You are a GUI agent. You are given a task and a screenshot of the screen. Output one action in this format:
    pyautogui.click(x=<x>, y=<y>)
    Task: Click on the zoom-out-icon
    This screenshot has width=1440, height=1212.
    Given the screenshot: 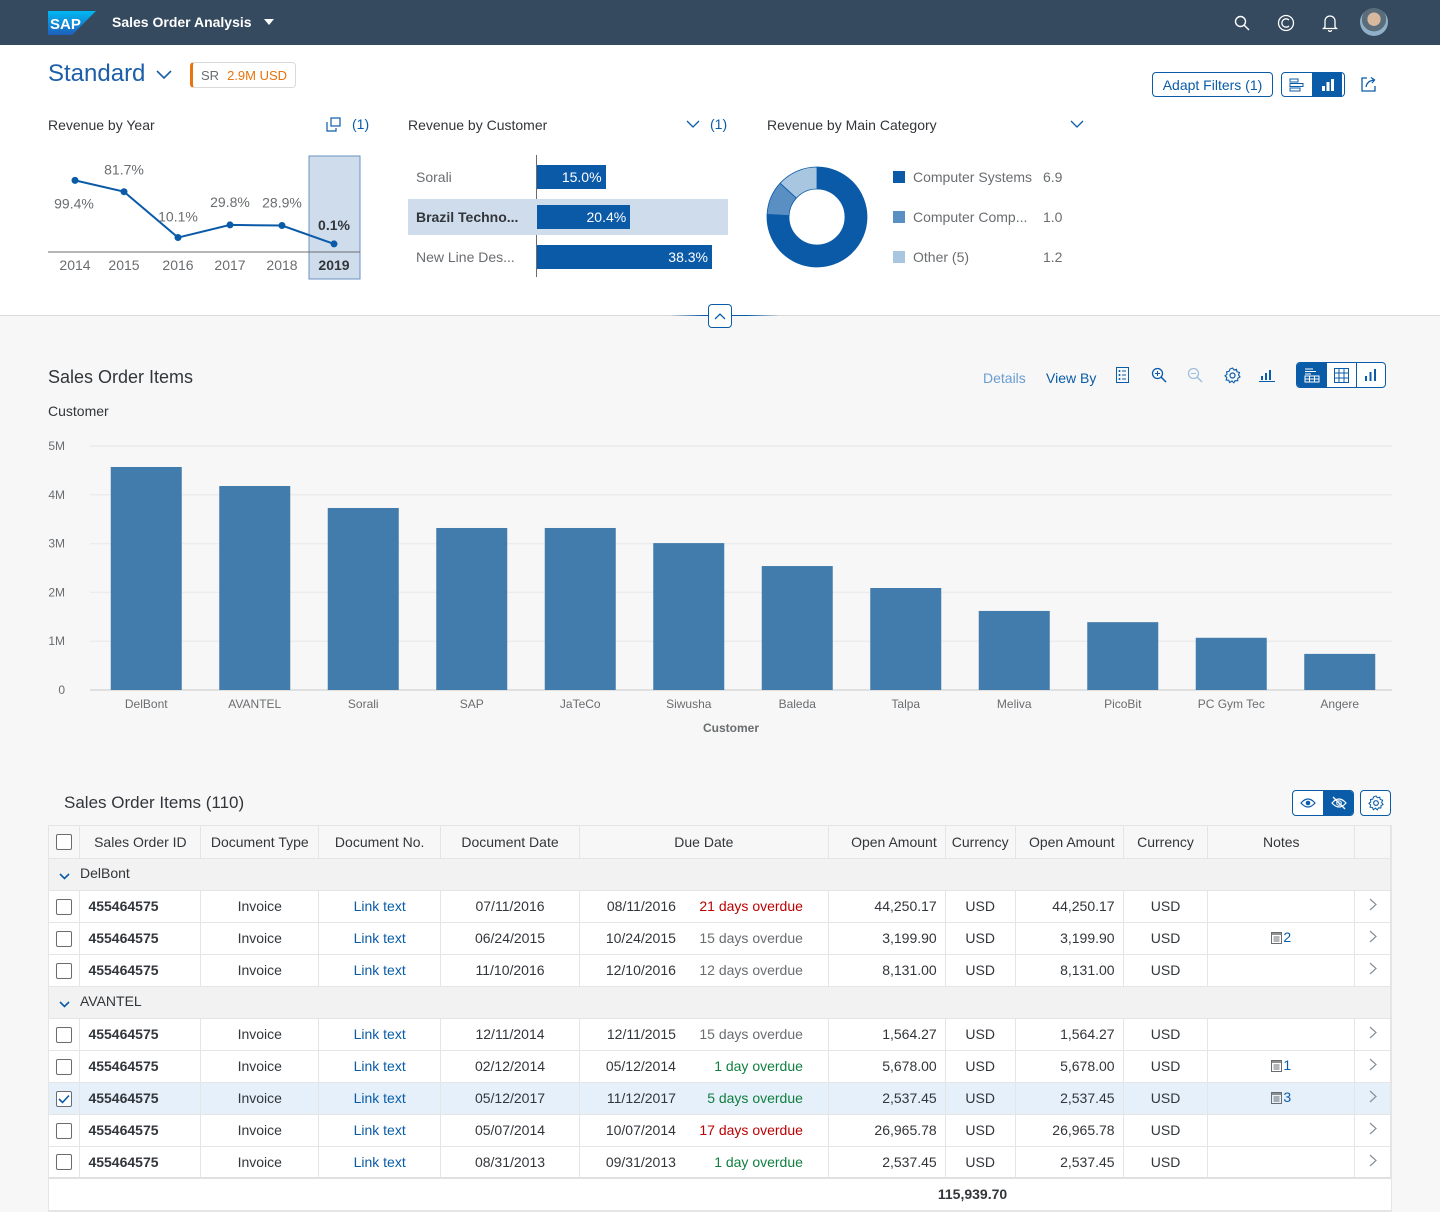 What is the action you would take?
    pyautogui.click(x=1195, y=375)
    